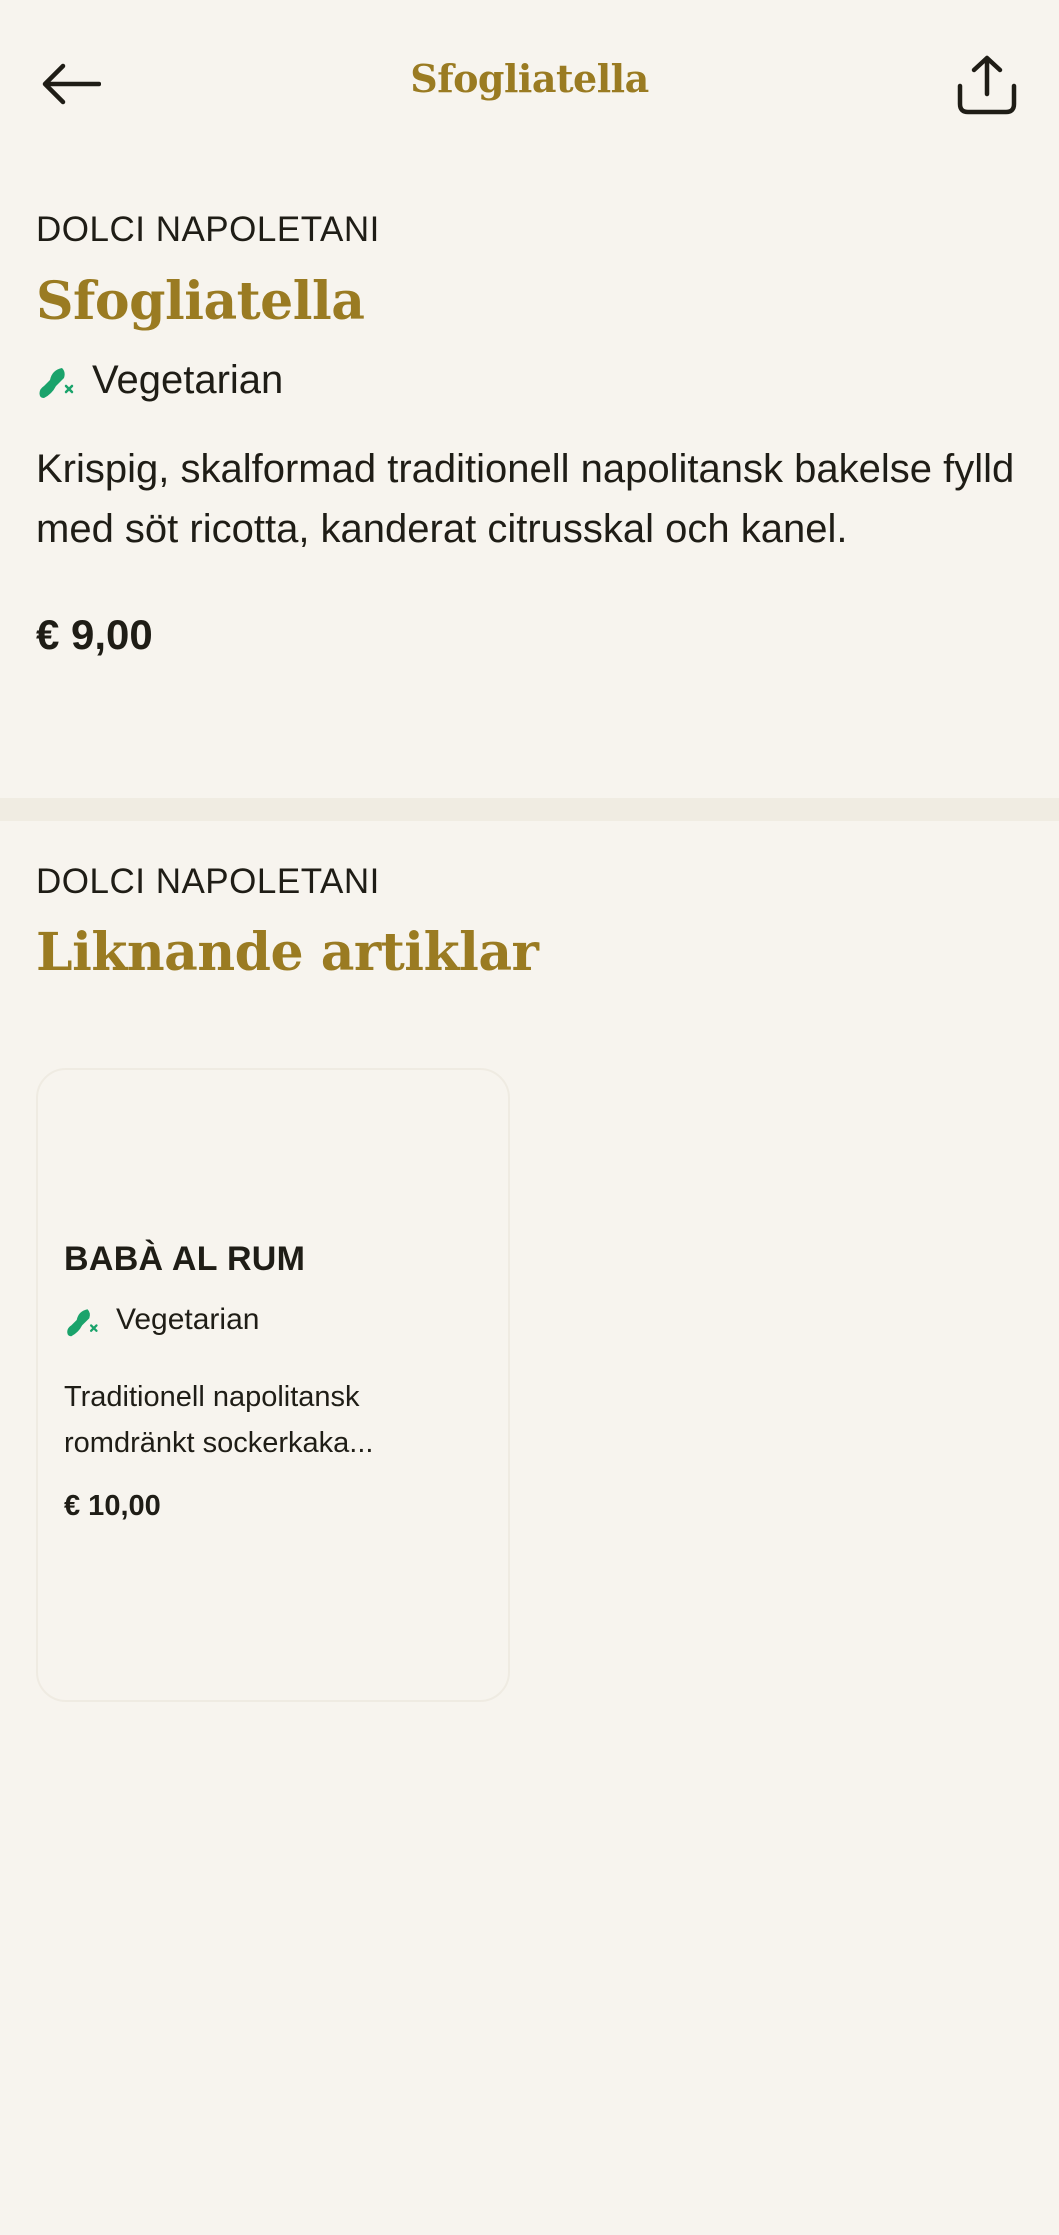 The height and width of the screenshot is (2235, 1059). I want to click on share-icon, so click(987, 85).